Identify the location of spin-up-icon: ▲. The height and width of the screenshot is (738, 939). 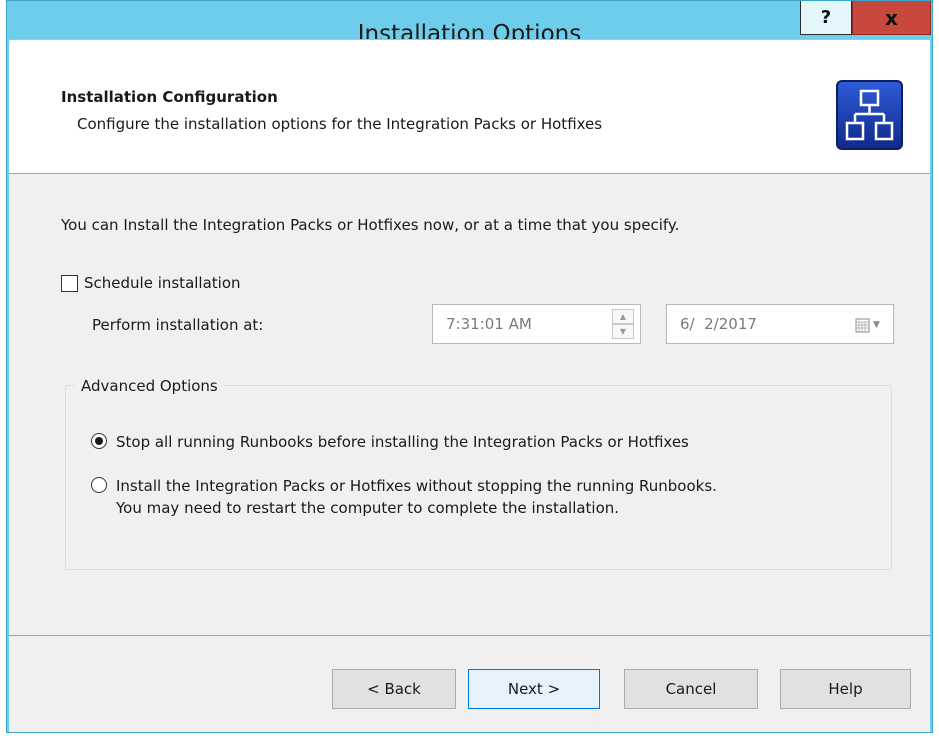
(623, 316).